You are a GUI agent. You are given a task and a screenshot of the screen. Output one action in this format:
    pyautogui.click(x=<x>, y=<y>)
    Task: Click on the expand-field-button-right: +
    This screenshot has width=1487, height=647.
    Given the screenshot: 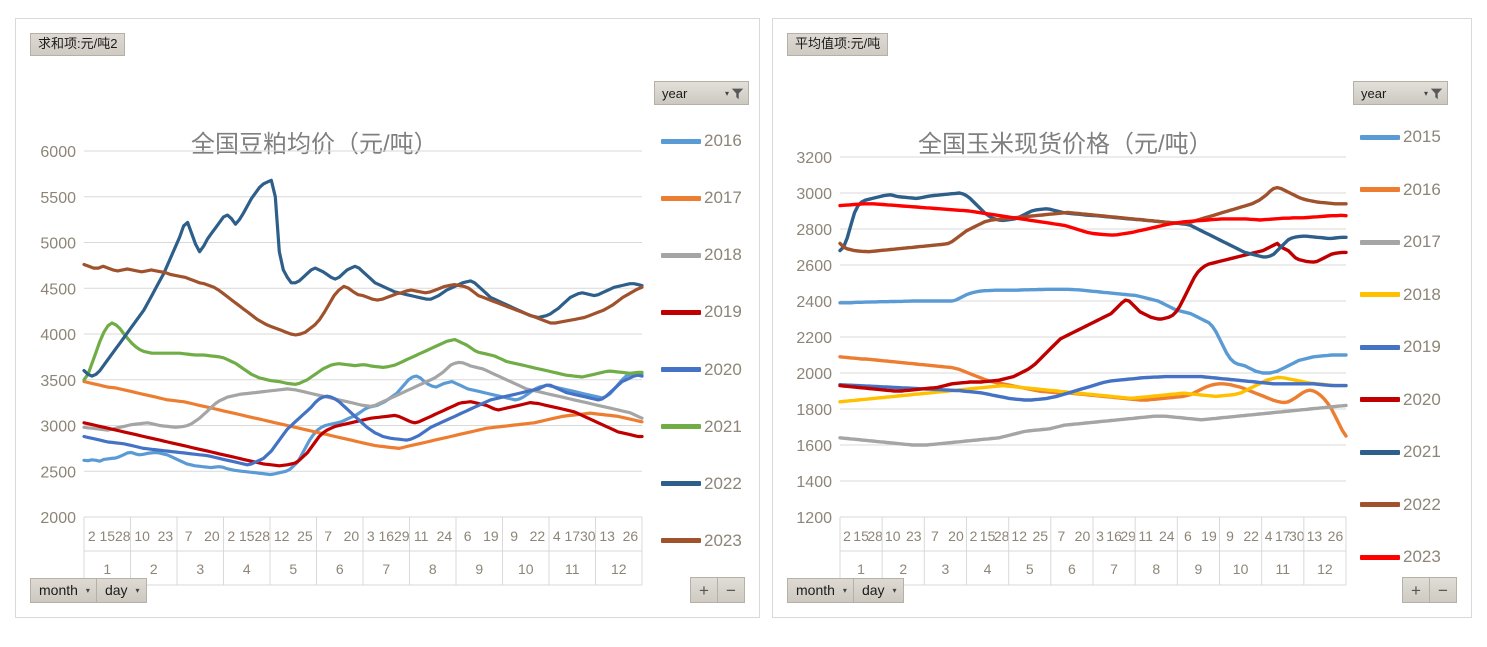 What is the action you would take?
    pyautogui.click(x=1415, y=590)
    